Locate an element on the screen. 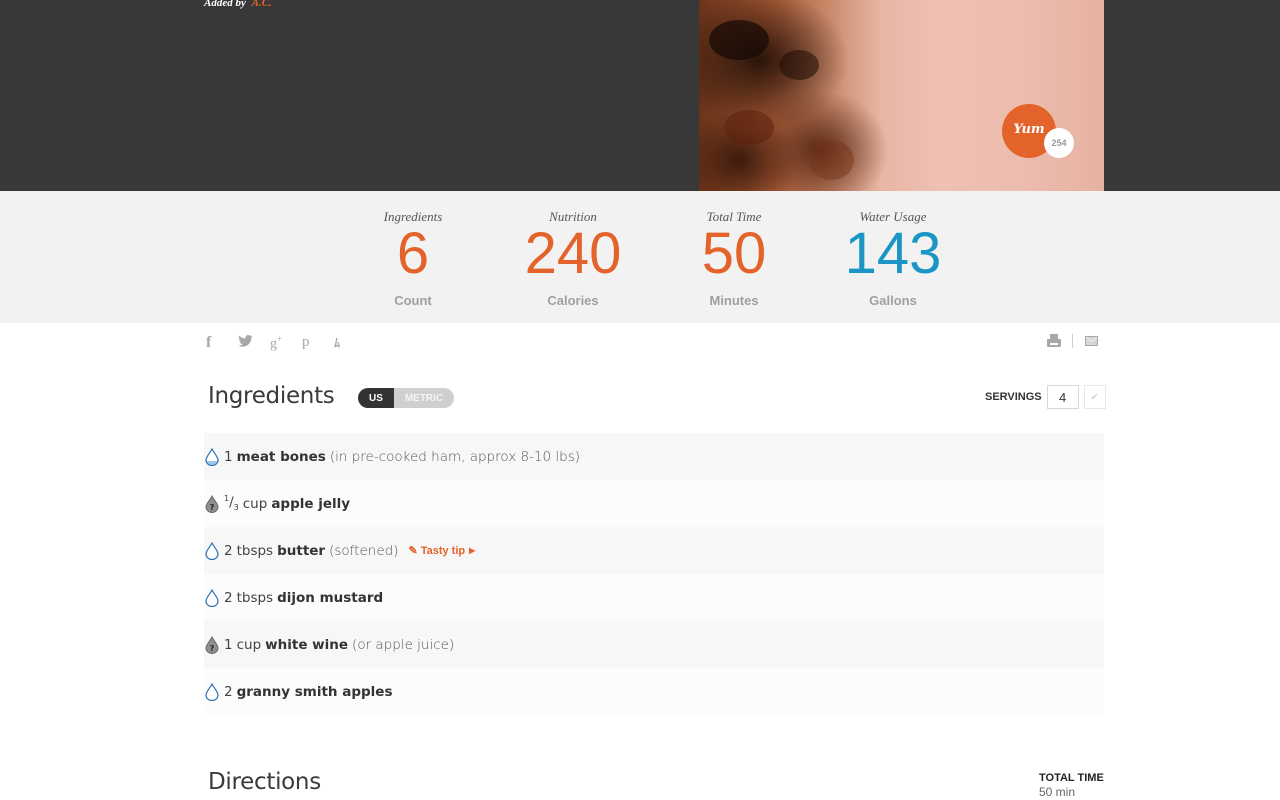 Image resolution: width=1280 pixels, height=800 pixels. ingredient-name: apple jelly is located at coordinates (310, 504).